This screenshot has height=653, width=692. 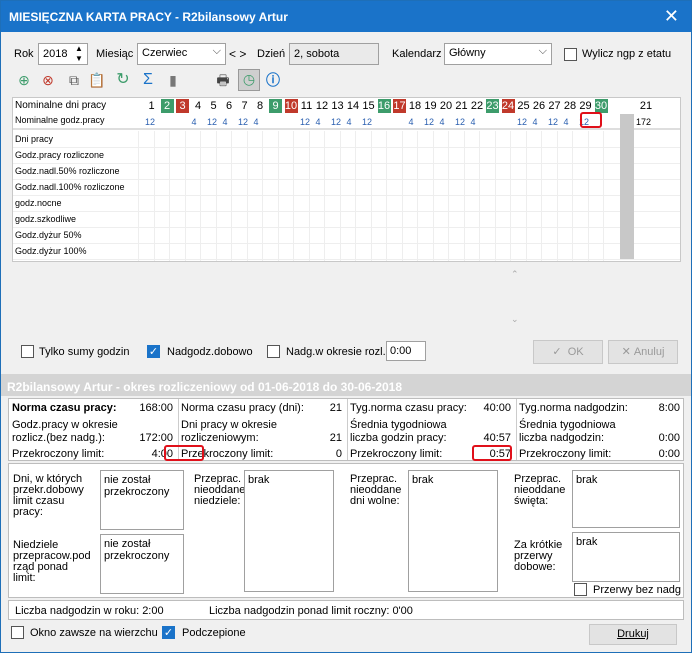 I want to click on scroll-up-icon: ⌃, so click(x=515, y=274).